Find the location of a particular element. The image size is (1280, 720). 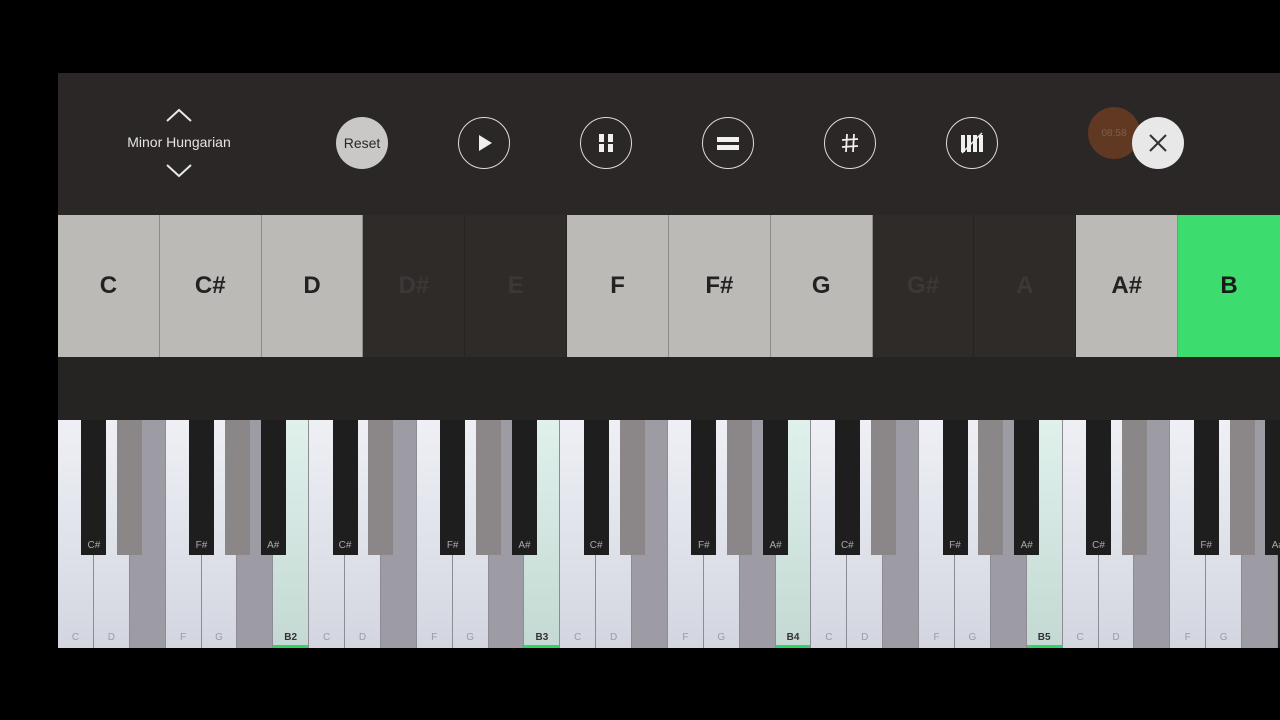

pause-bars-button is located at coordinates (606, 143).